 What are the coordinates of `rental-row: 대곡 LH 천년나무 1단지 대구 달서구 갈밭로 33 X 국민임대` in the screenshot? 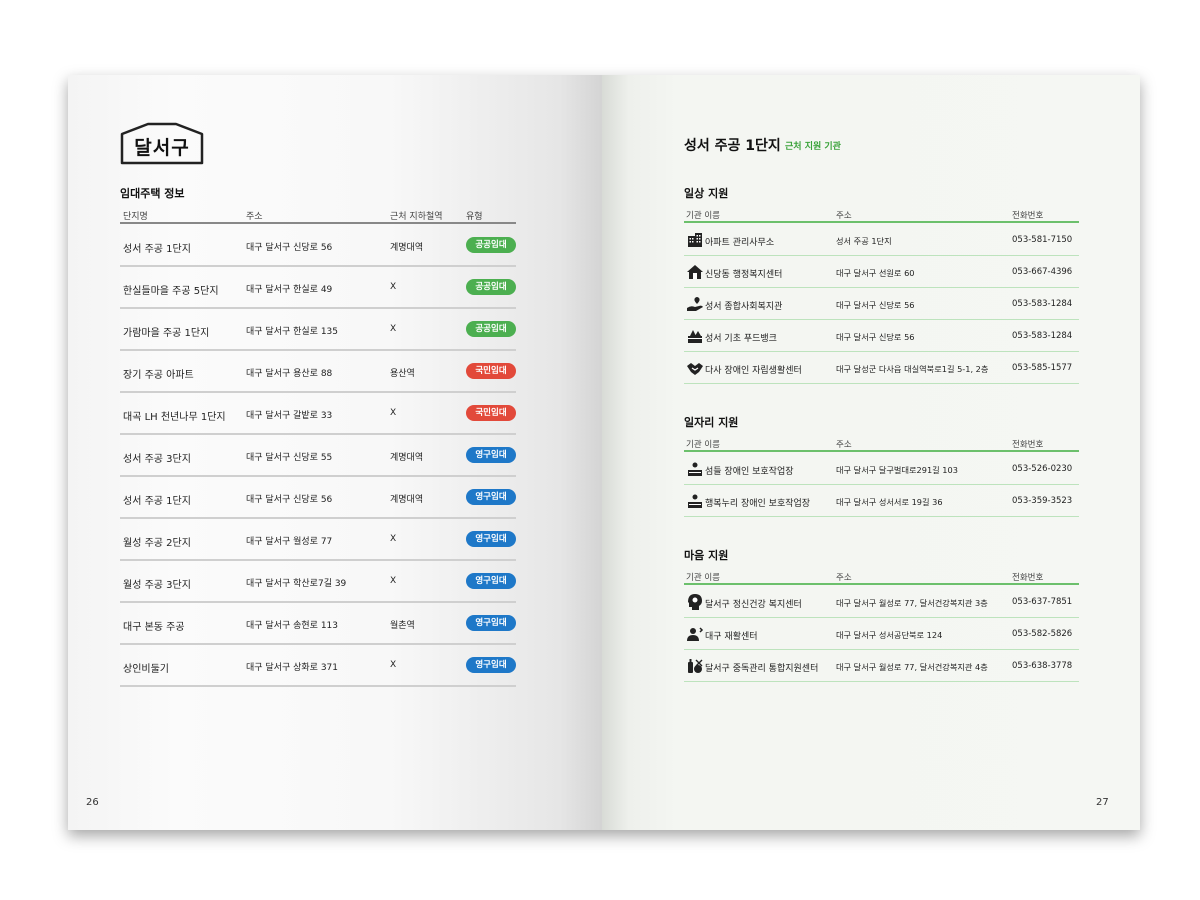 It's located at (318, 414).